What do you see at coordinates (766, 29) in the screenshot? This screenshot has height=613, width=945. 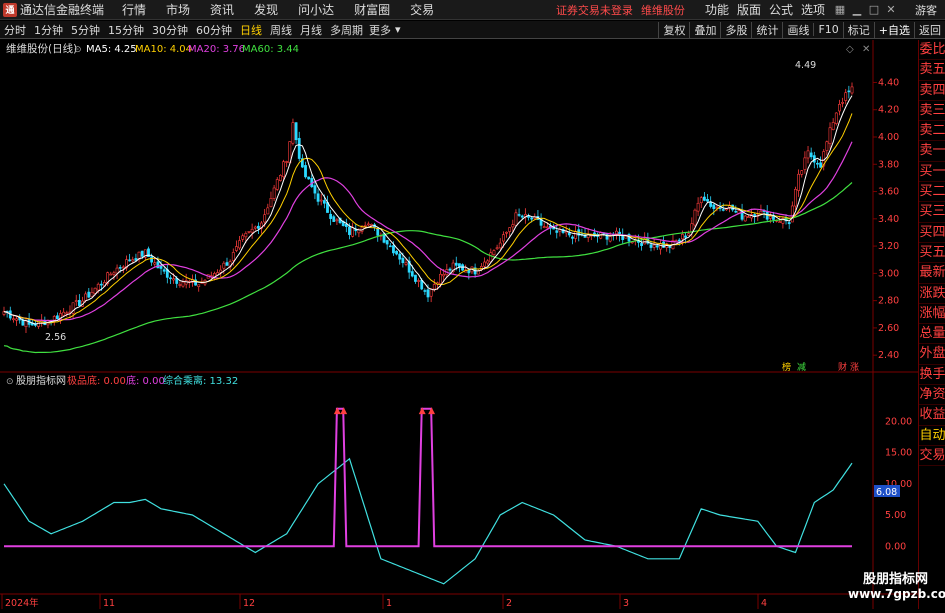 I see `stats-button: 统计` at bounding box center [766, 29].